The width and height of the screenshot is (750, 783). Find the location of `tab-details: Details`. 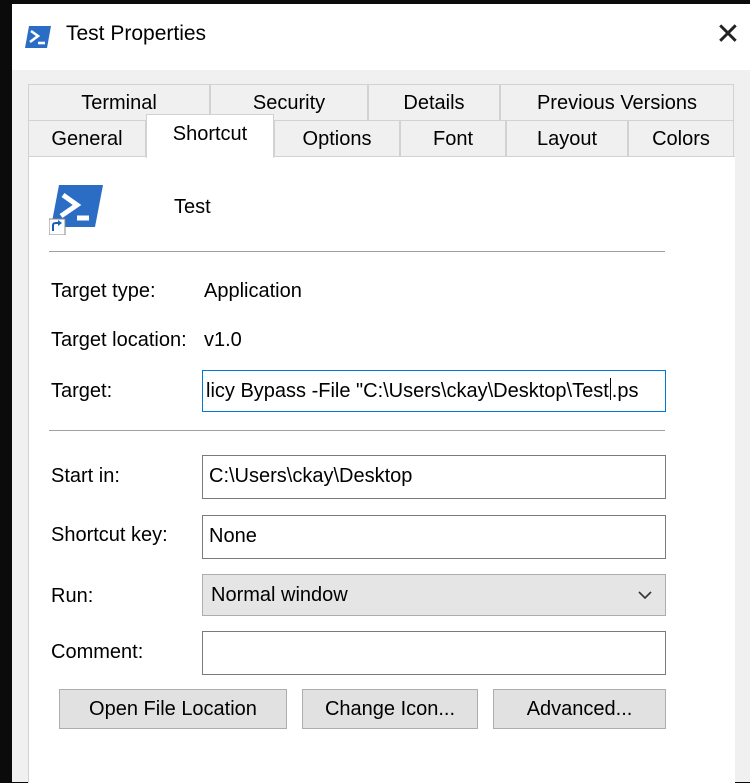

tab-details: Details is located at coordinates (434, 102).